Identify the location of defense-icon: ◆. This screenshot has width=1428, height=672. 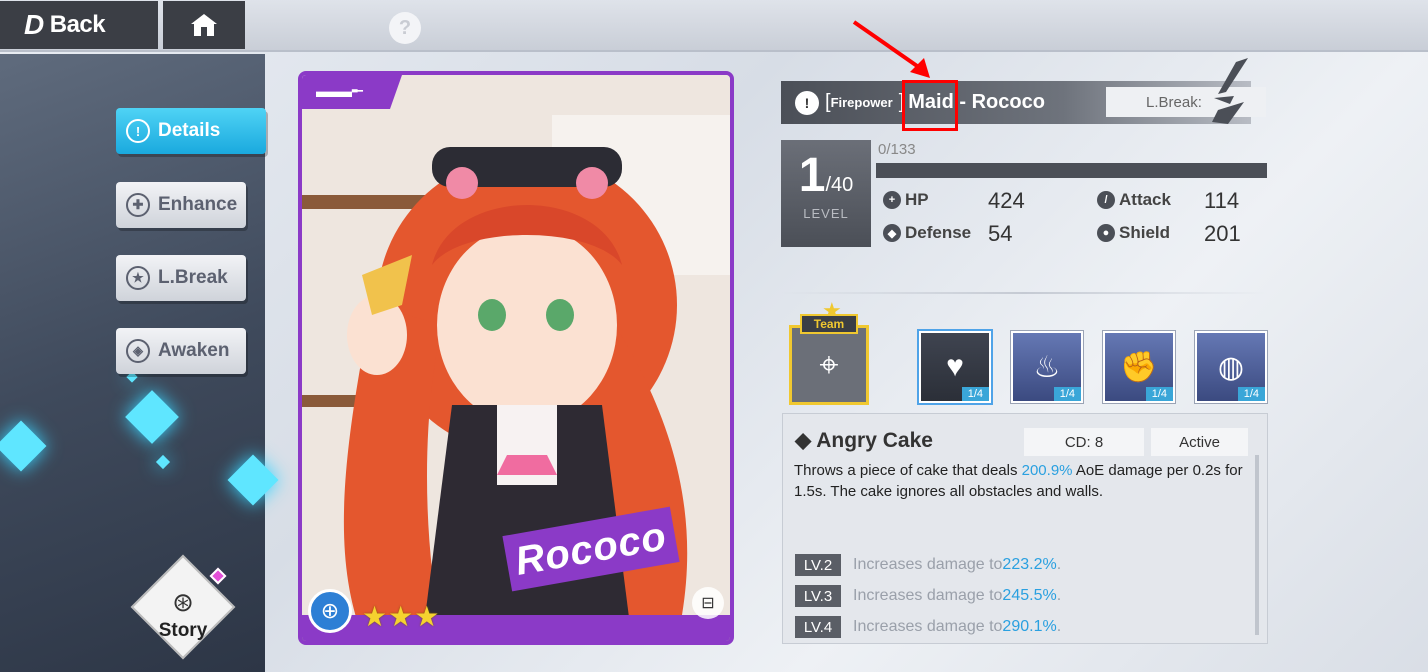
(892, 233).